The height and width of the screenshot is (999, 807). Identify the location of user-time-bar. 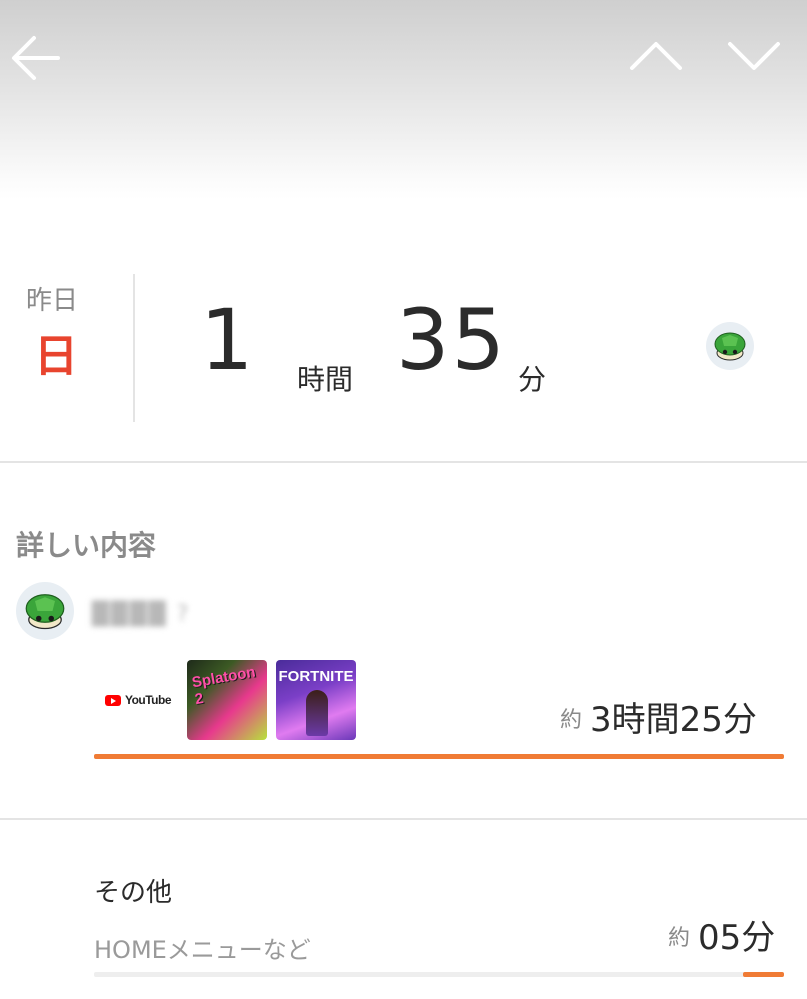
(439, 756).